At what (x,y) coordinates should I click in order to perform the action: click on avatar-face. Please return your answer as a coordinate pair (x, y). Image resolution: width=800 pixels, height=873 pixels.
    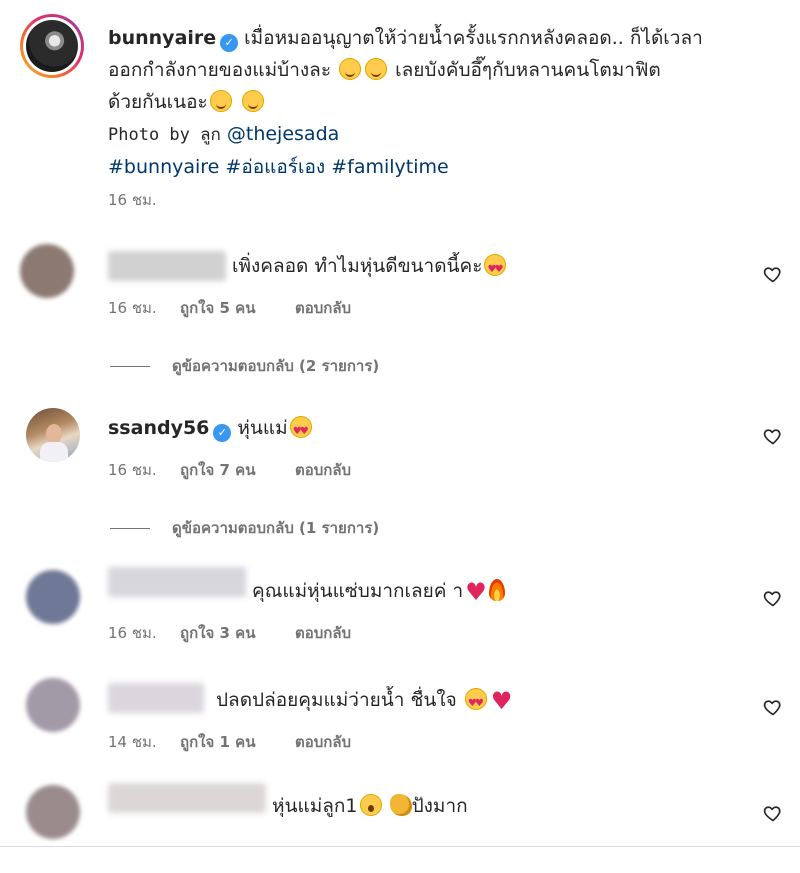
    Looking at the image, I should click on (54, 434).